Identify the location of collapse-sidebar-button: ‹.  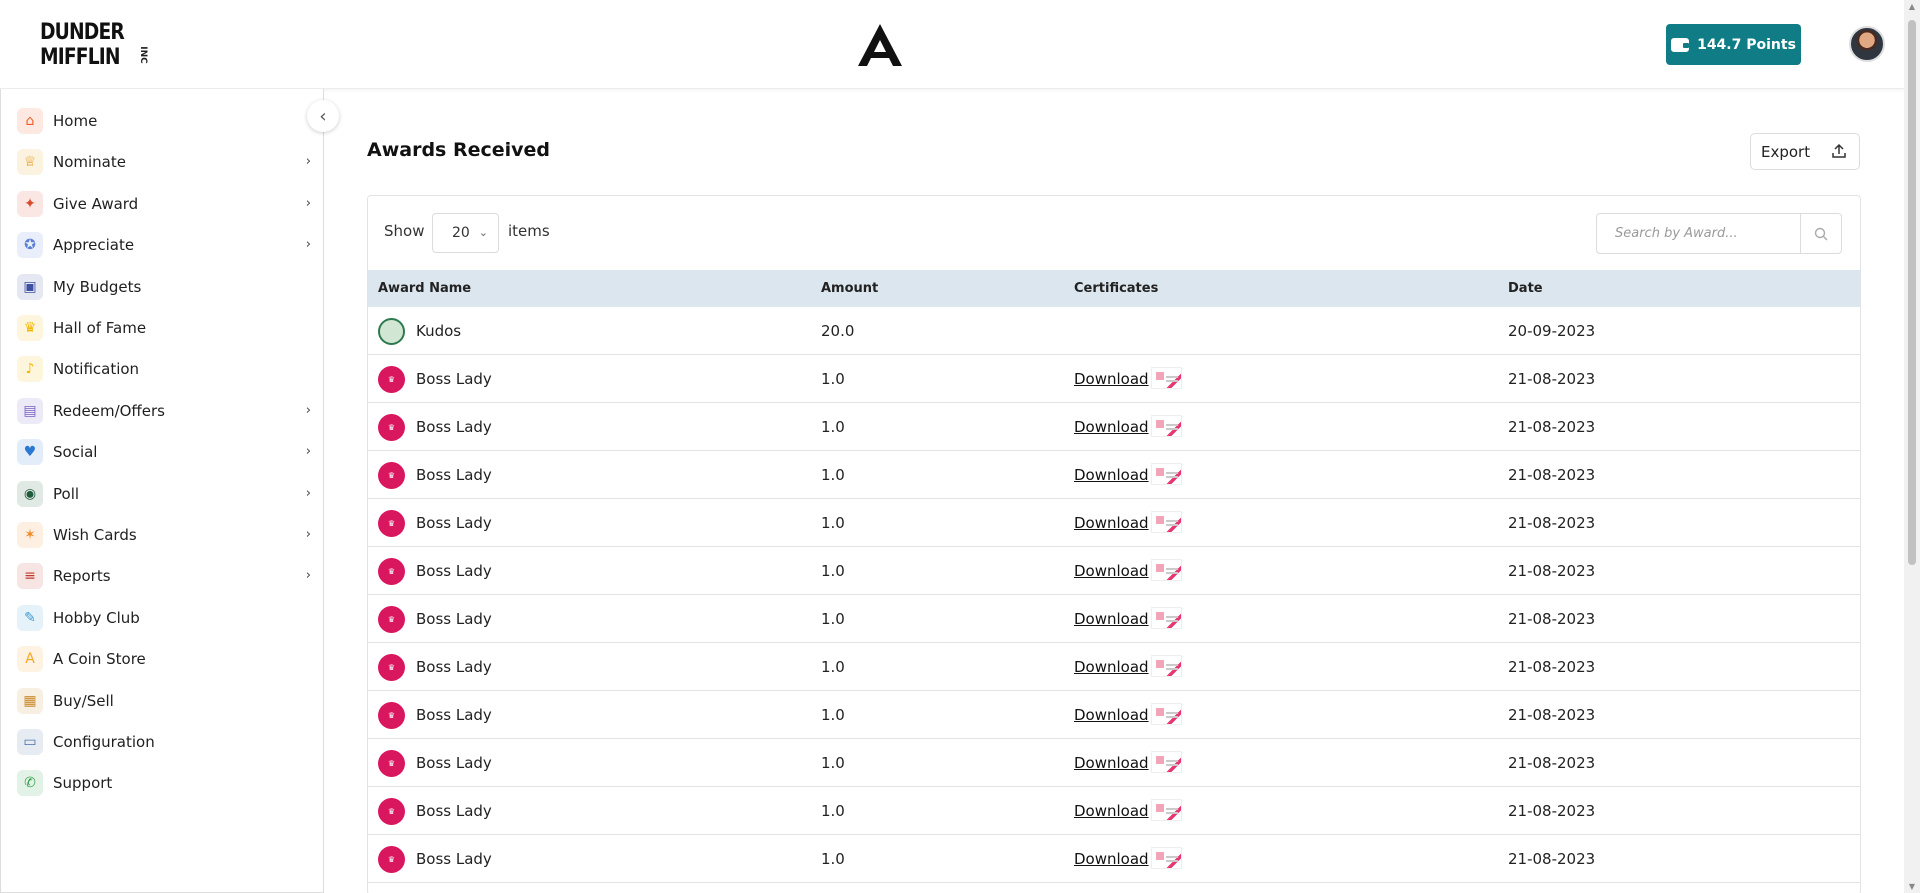
(323, 116).